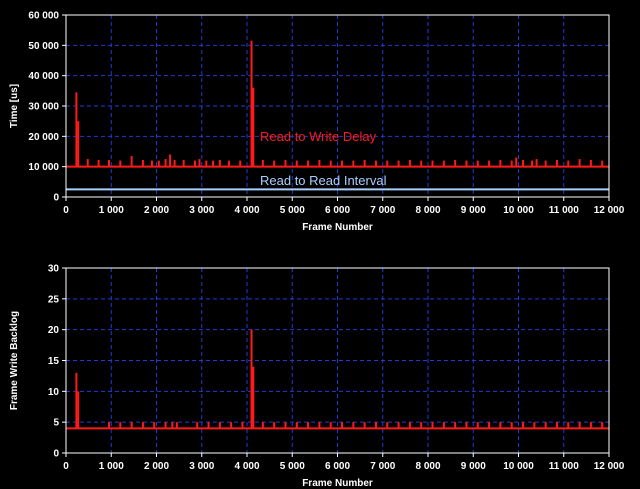 The image size is (640, 489). Describe the element at coordinates (54, 330) in the screenshot. I see `y-tick-label: 20` at that location.